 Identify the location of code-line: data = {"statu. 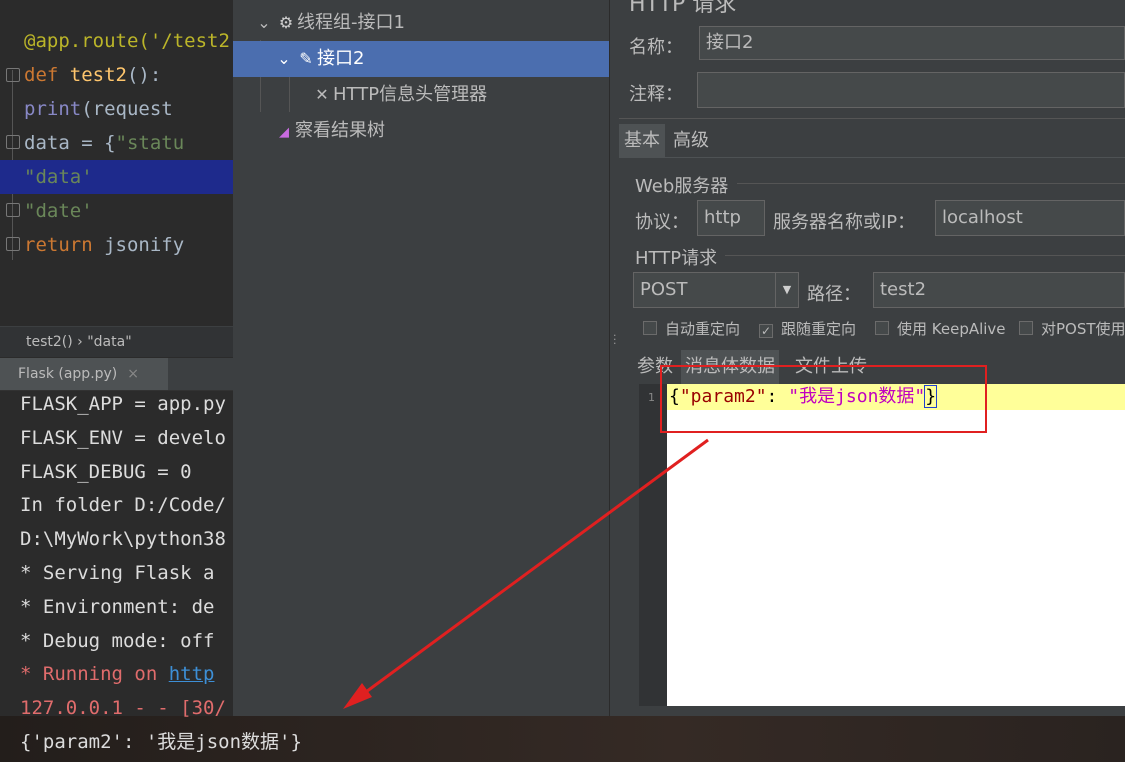
(104, 143).